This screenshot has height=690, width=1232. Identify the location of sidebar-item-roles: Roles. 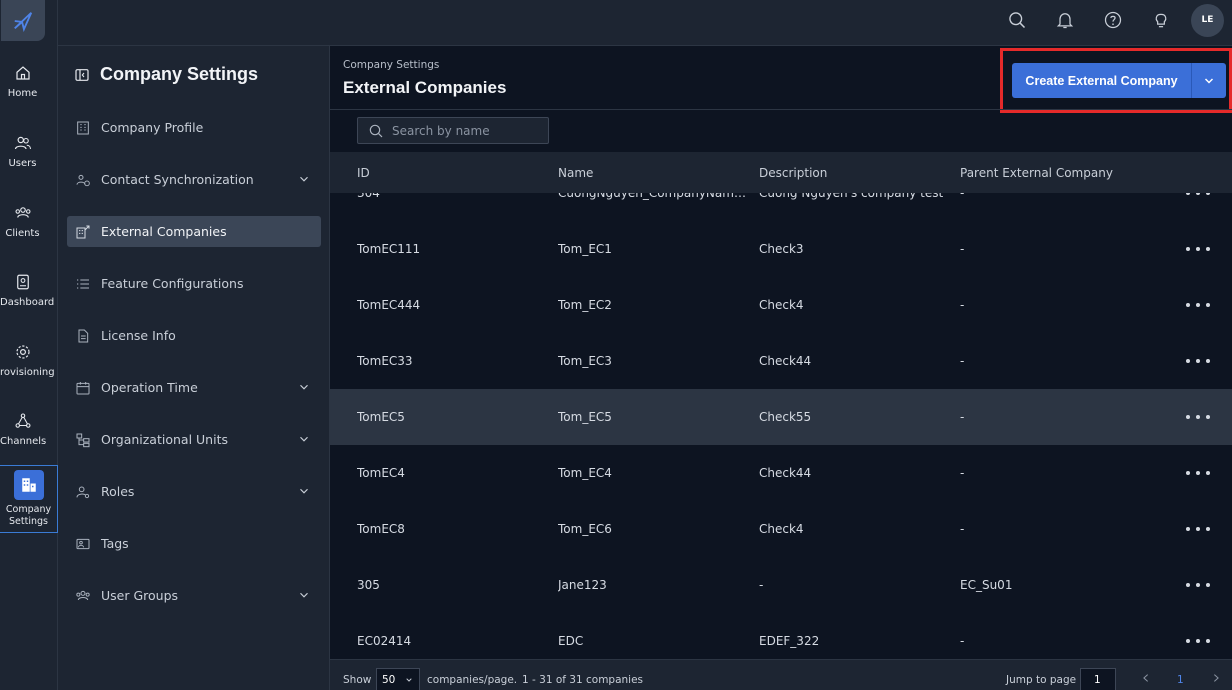
(194, 491).